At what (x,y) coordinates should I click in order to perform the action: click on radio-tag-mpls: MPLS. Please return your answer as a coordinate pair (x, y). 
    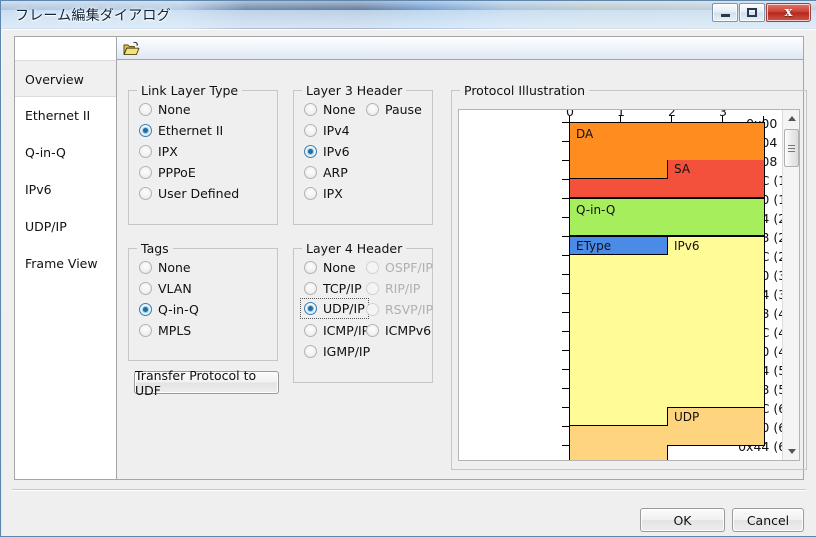
    Looking at the image, I should click on (165, 330).